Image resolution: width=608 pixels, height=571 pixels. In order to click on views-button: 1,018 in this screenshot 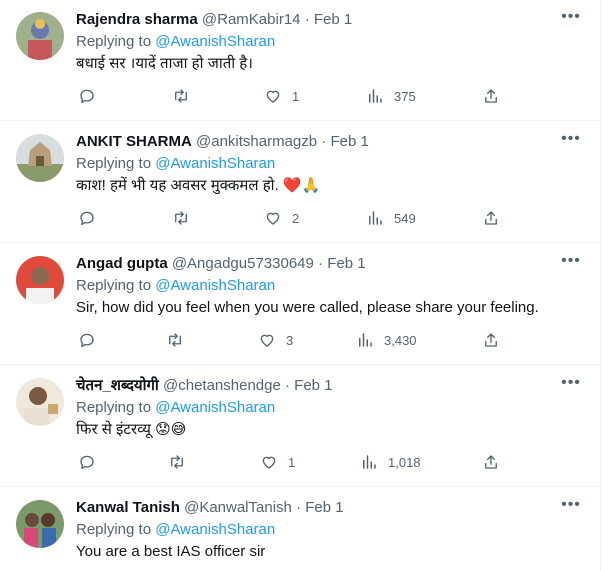, I will do `click(390, 462)`.